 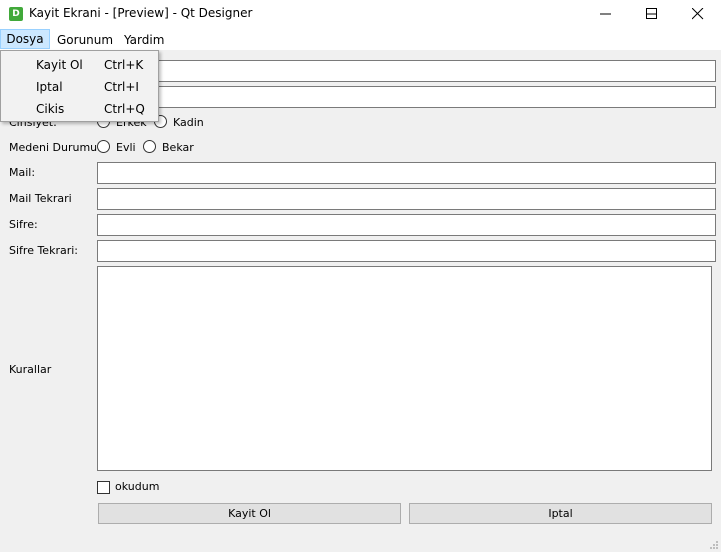 I want to click on mail-tekrari-label: Mail Tekrari, so click(x=40, y=198).